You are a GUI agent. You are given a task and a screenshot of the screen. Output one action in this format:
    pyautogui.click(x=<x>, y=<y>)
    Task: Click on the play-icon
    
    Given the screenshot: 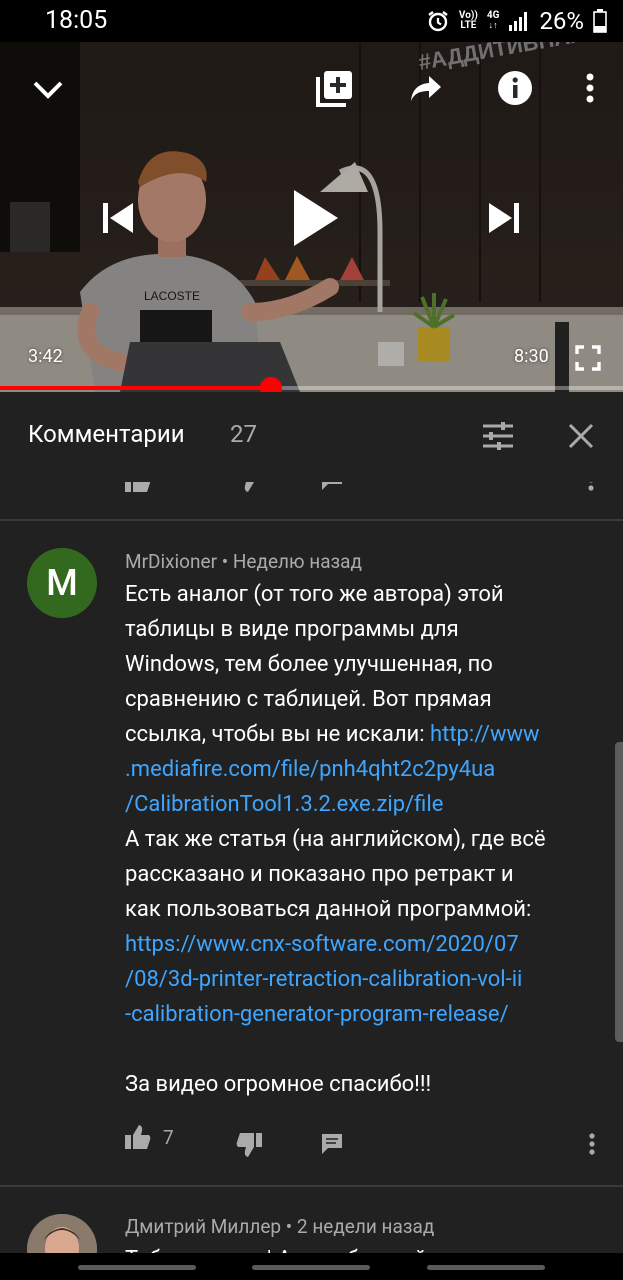 What is the action you would take?
    pyautogui.click(x=316, y=218)
    